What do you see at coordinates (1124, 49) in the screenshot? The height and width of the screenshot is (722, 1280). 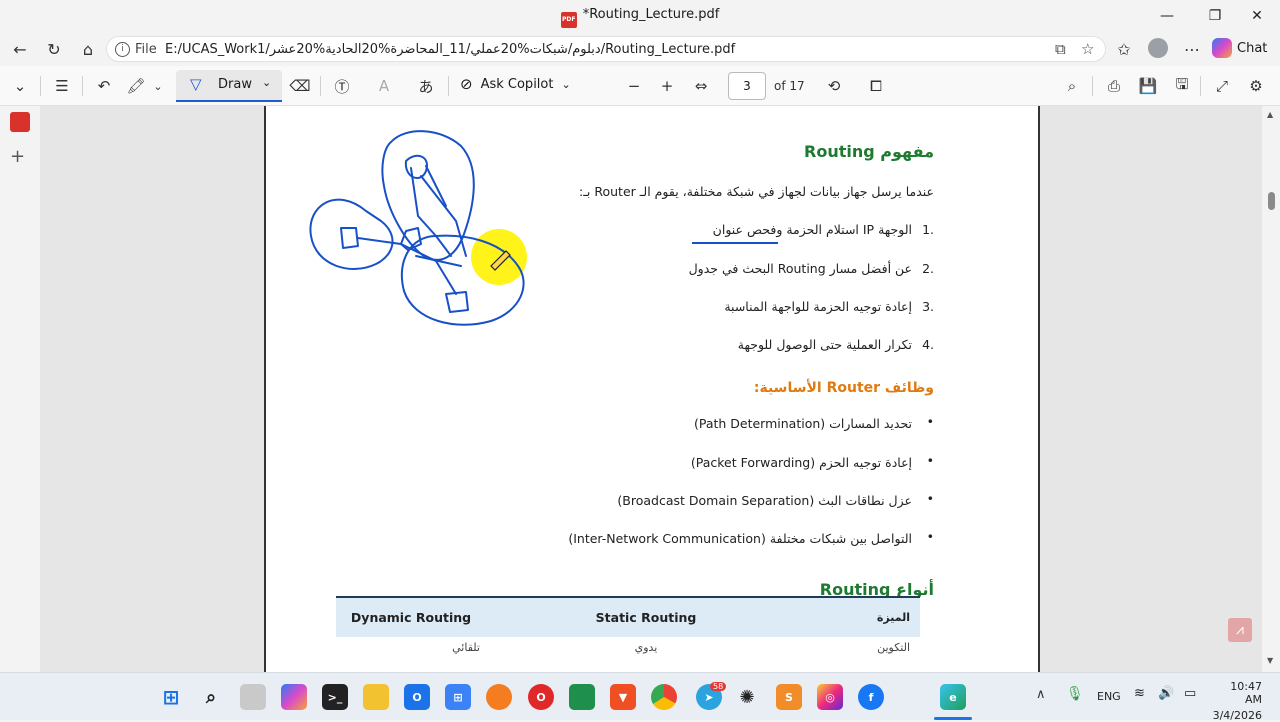 I see `favorites-icon: ✩` at bounding box center [1124, 49].